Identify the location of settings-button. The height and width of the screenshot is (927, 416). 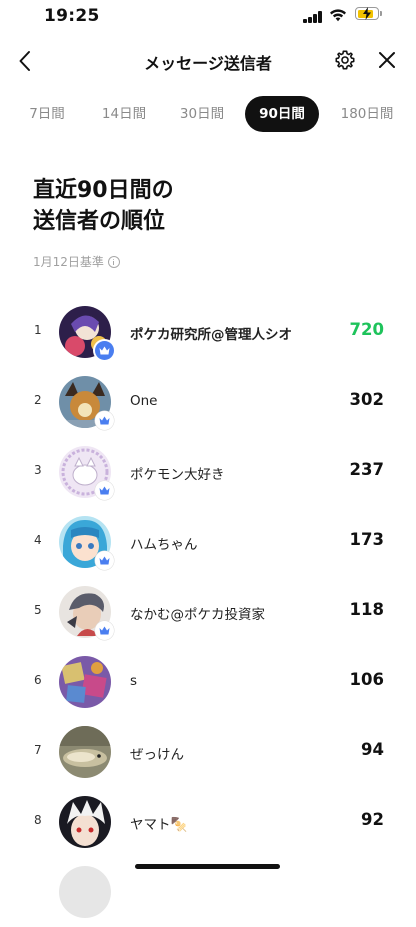
(345, 60).